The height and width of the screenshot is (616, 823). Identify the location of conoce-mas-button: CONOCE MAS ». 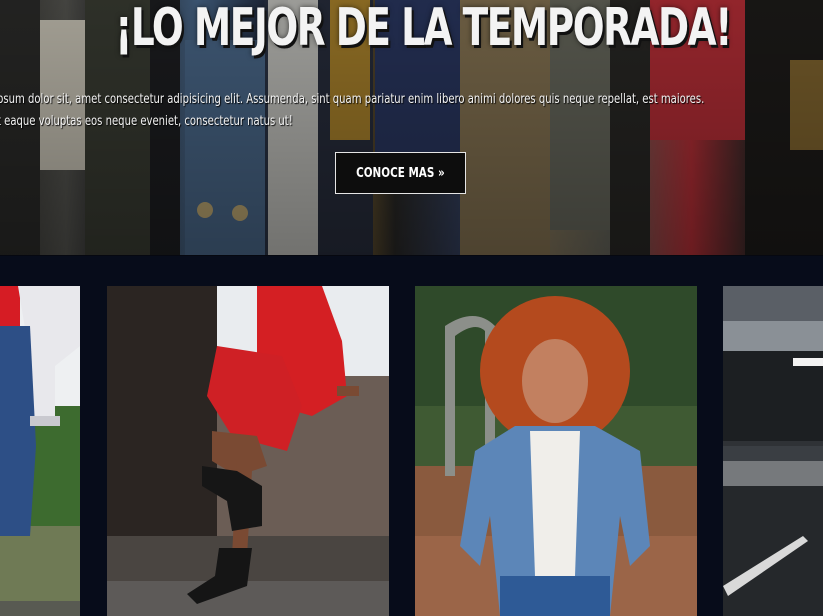
(400, 173).